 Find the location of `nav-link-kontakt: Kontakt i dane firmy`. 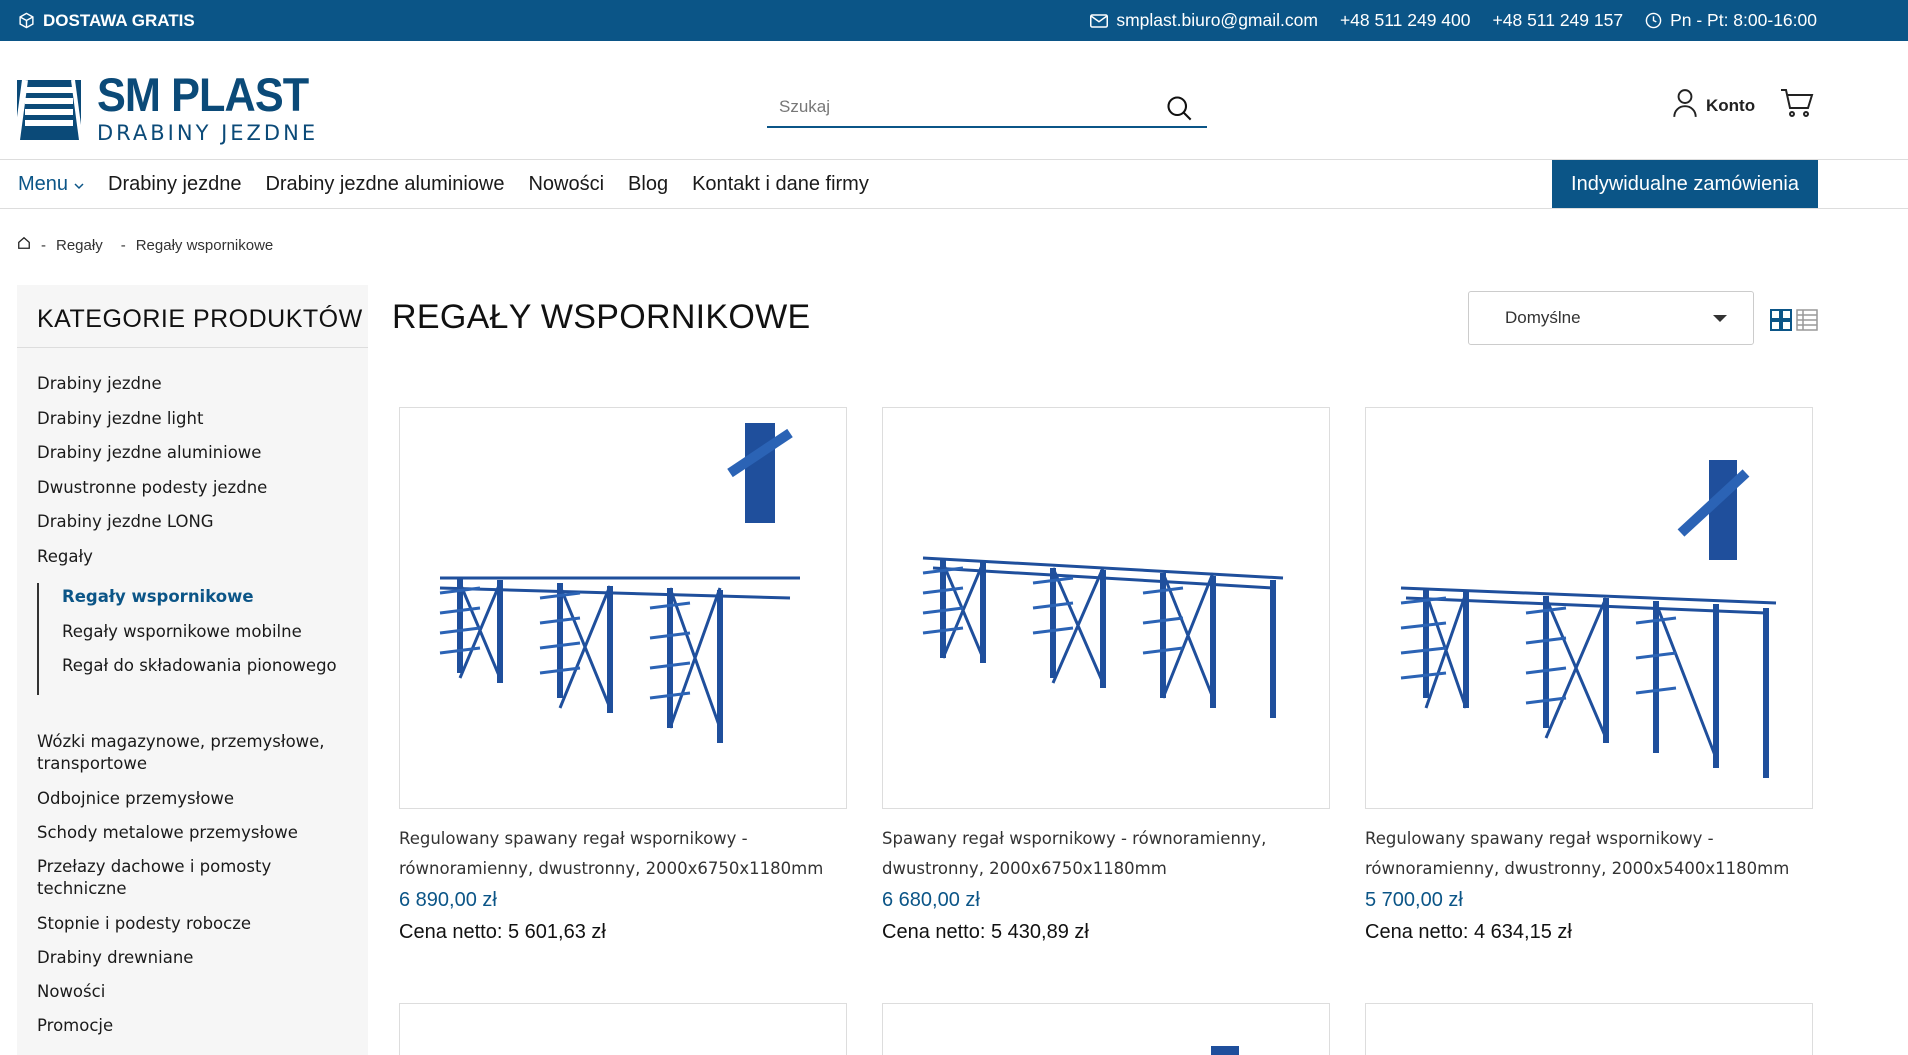

nav-link-kontakt: Kontakt i dane firmy is located at coordinates (780, 184).